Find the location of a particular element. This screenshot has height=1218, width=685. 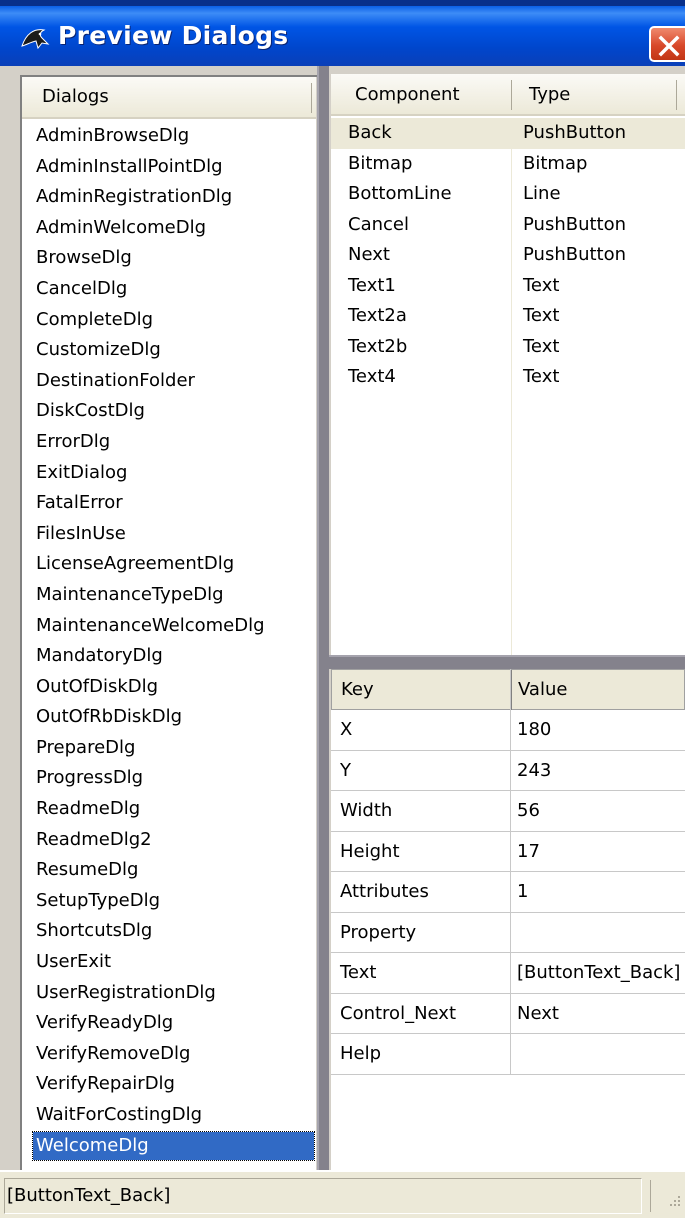

component-type-cell: Bitmap is located at coordinates (555, 163).